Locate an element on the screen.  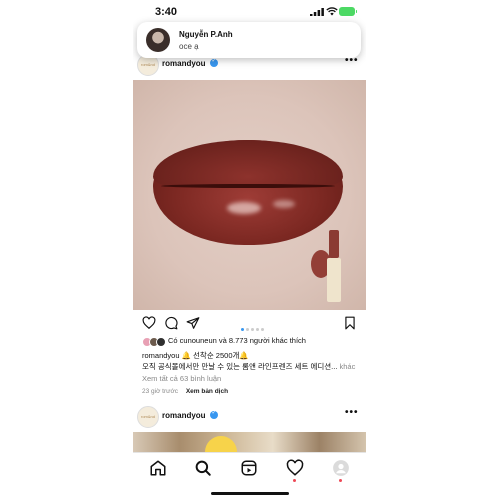
status-time: 3:40 is located at coordinates (166, 12).